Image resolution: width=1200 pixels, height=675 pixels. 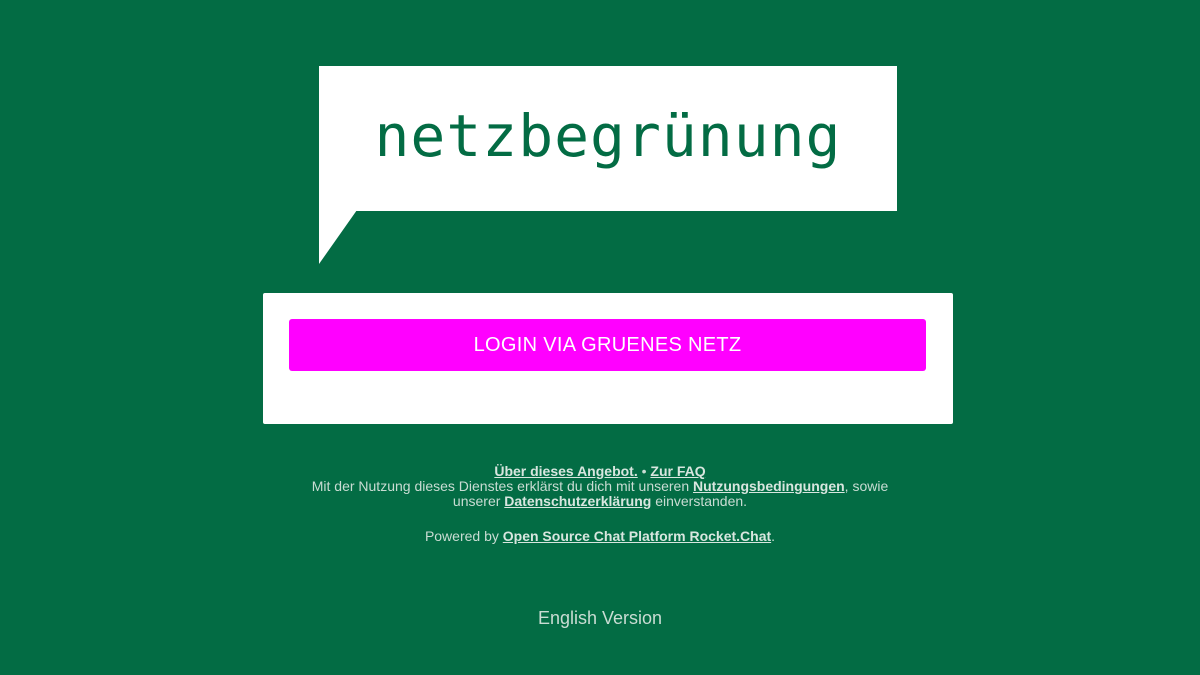 I want to click on powered-prefix: Powered by, so click(x=463, y=536).